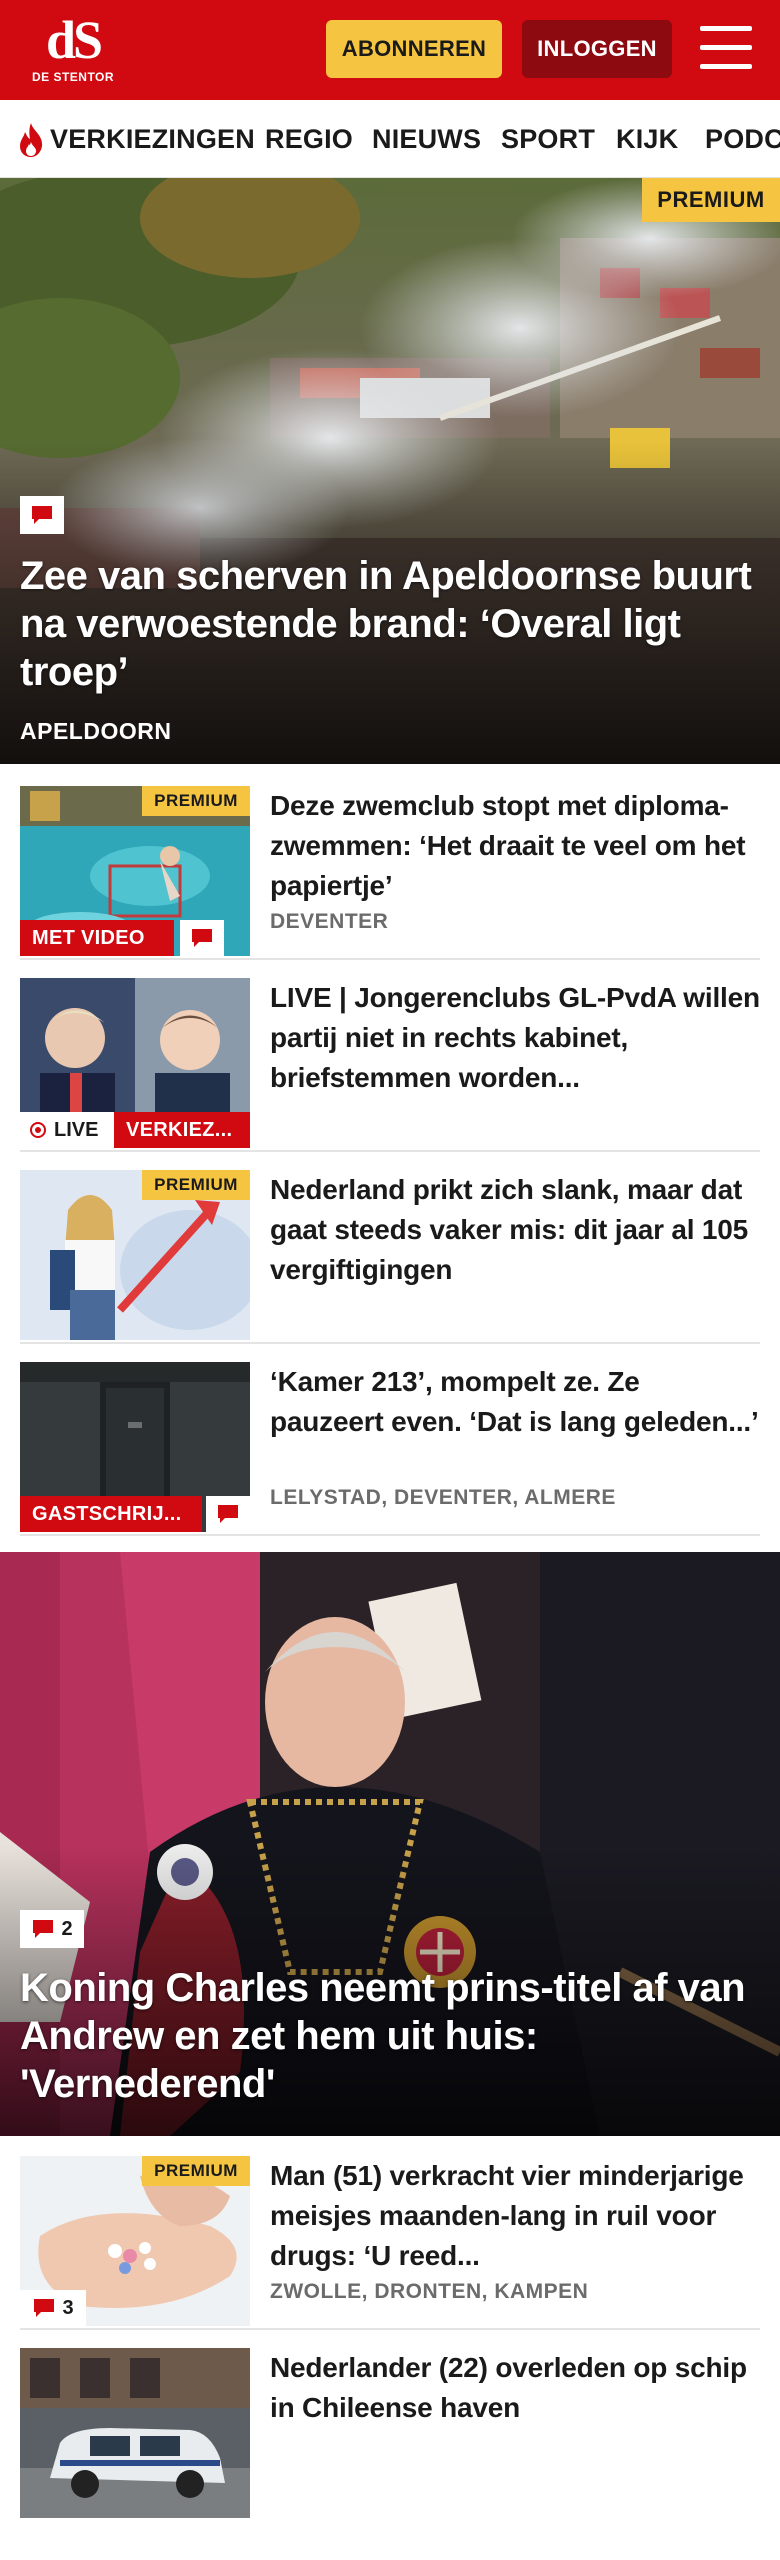 This screenshot has height=2560, width=780. What do you see at coordinates (329, 921) in the screenshot?
I see `article-location: DEVENTER` at bounding box center [329, 921].